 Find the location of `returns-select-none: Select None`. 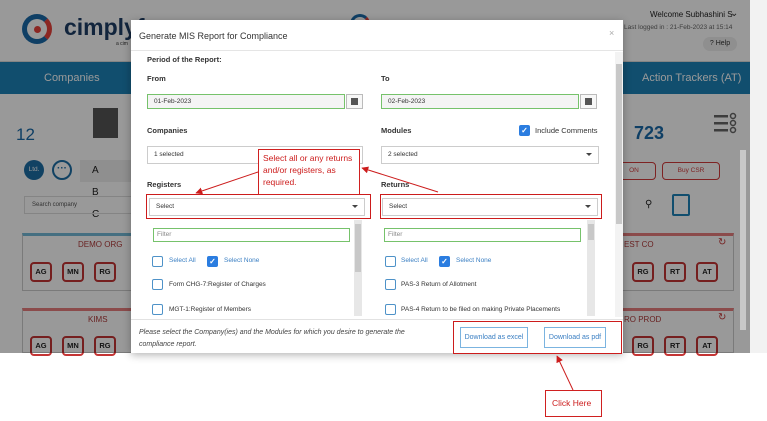

returns-select-none: Select None is located at coordinates (473, 260).